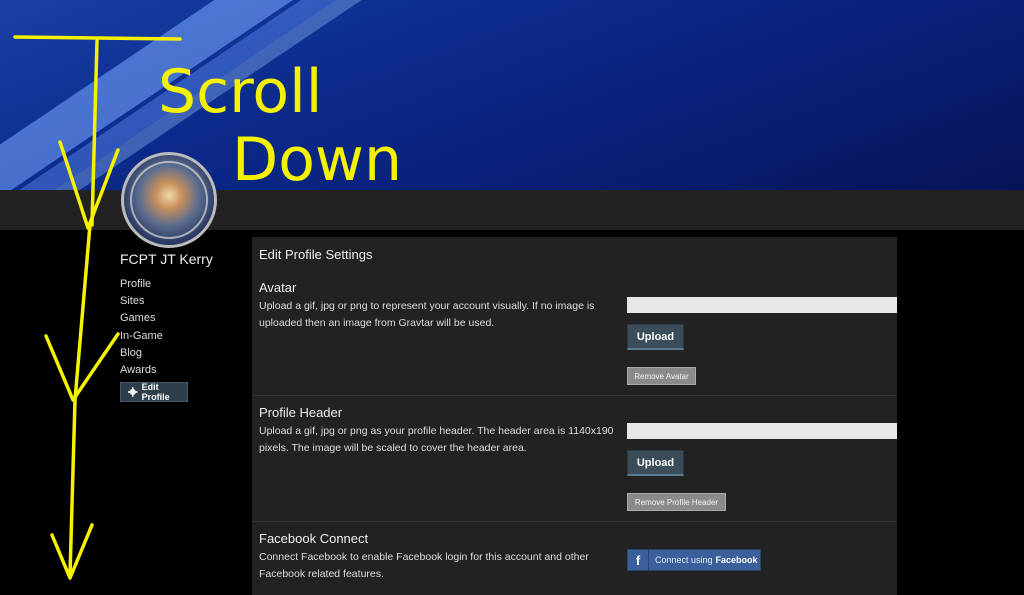 The height and width of the screenshot is (595, 1024). What do you see at coordinates (240, 92) in the screenshot?
I see `annotation-text-scroll: Scroll` at bounding box center [240, 92].